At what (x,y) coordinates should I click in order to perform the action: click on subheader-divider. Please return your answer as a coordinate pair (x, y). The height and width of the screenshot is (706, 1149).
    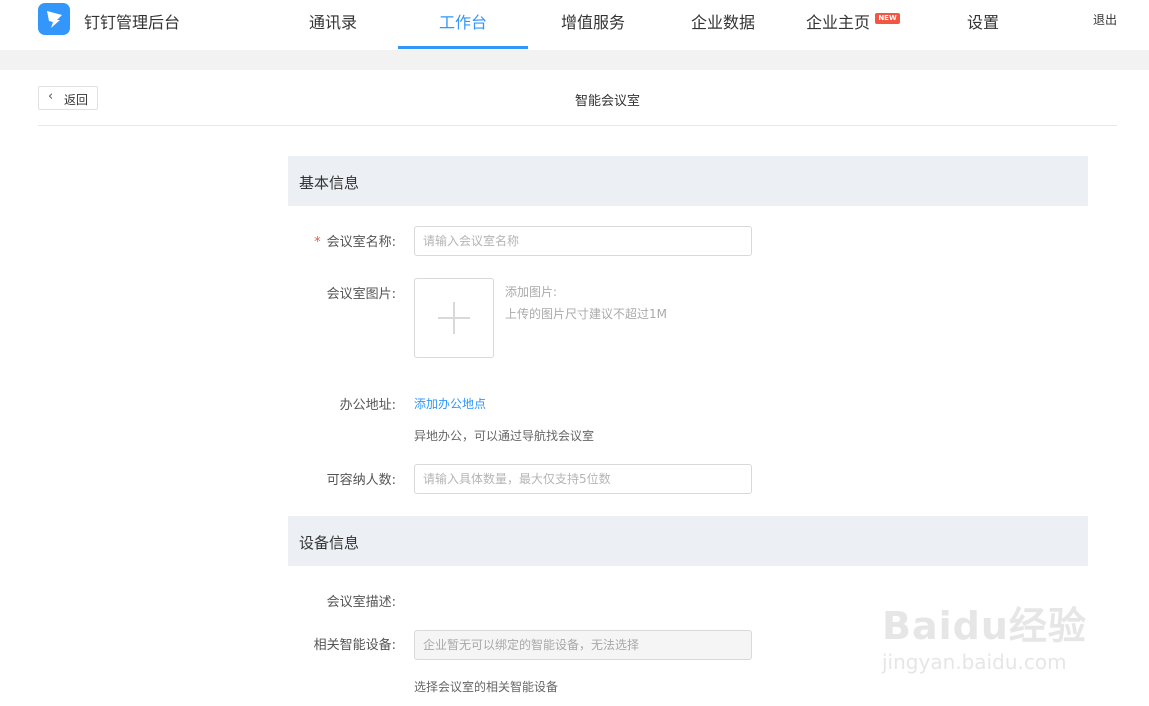
    Looking at the image, I should click on (577, 125).